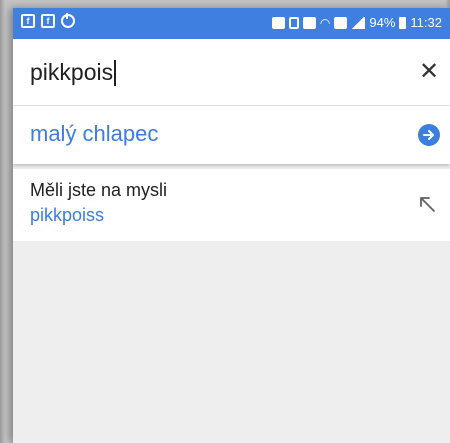  What do you see at coordinates (231, 135) in the screenshot?
I see `translation-suggestion: malý chlapec` at bounding box center [231, 135].